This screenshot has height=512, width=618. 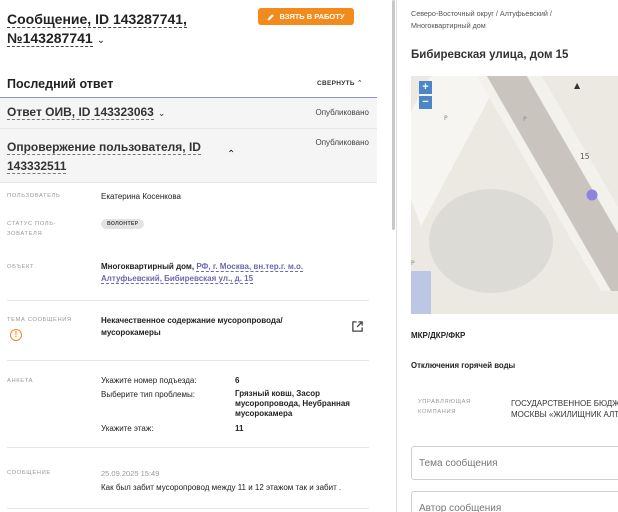 I want to click on author-input-placeholder: Автор сообщения, so click(x=460, y=507).